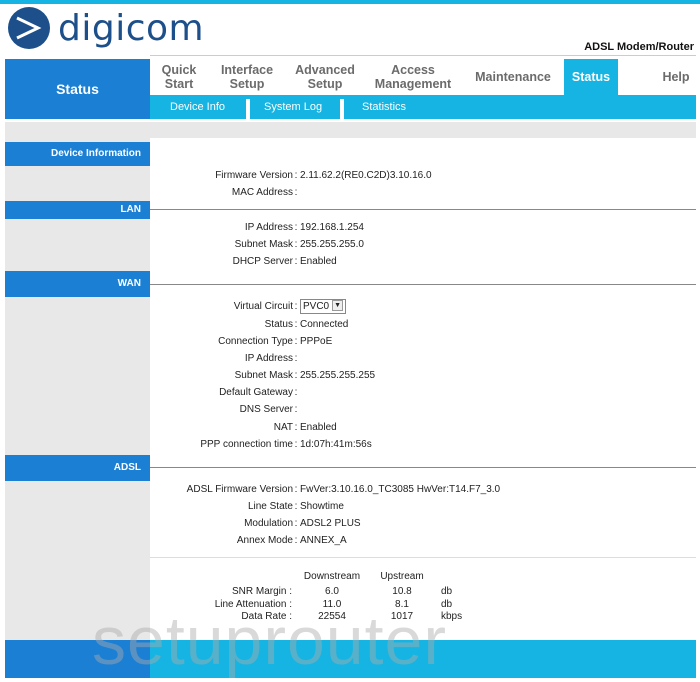  Describe the element at coordinates (77, 154) in the screenshot. I see `section-label-device-information: Device Information` at that location.